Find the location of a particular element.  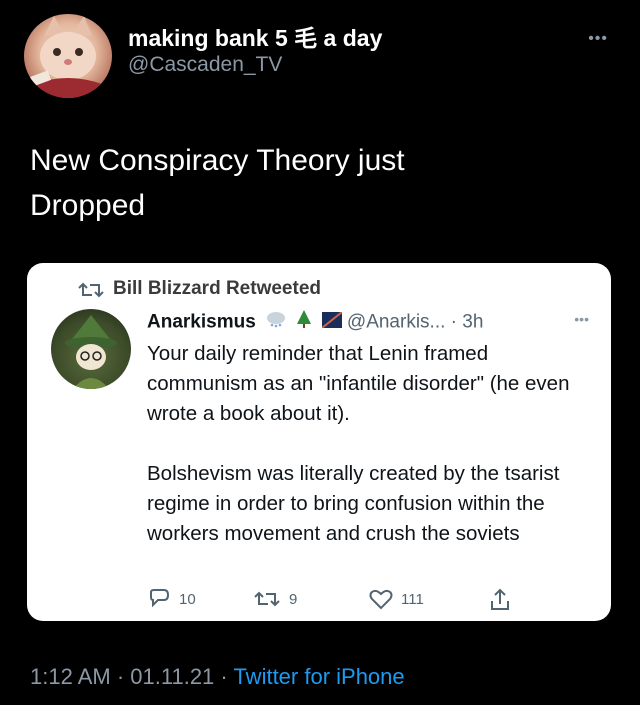

snufkin-avatar-icon is located at coordinates (91, 352).